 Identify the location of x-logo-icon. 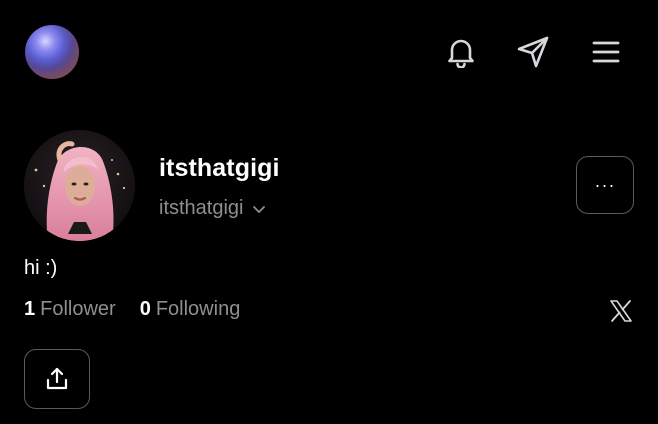
(621, 311).